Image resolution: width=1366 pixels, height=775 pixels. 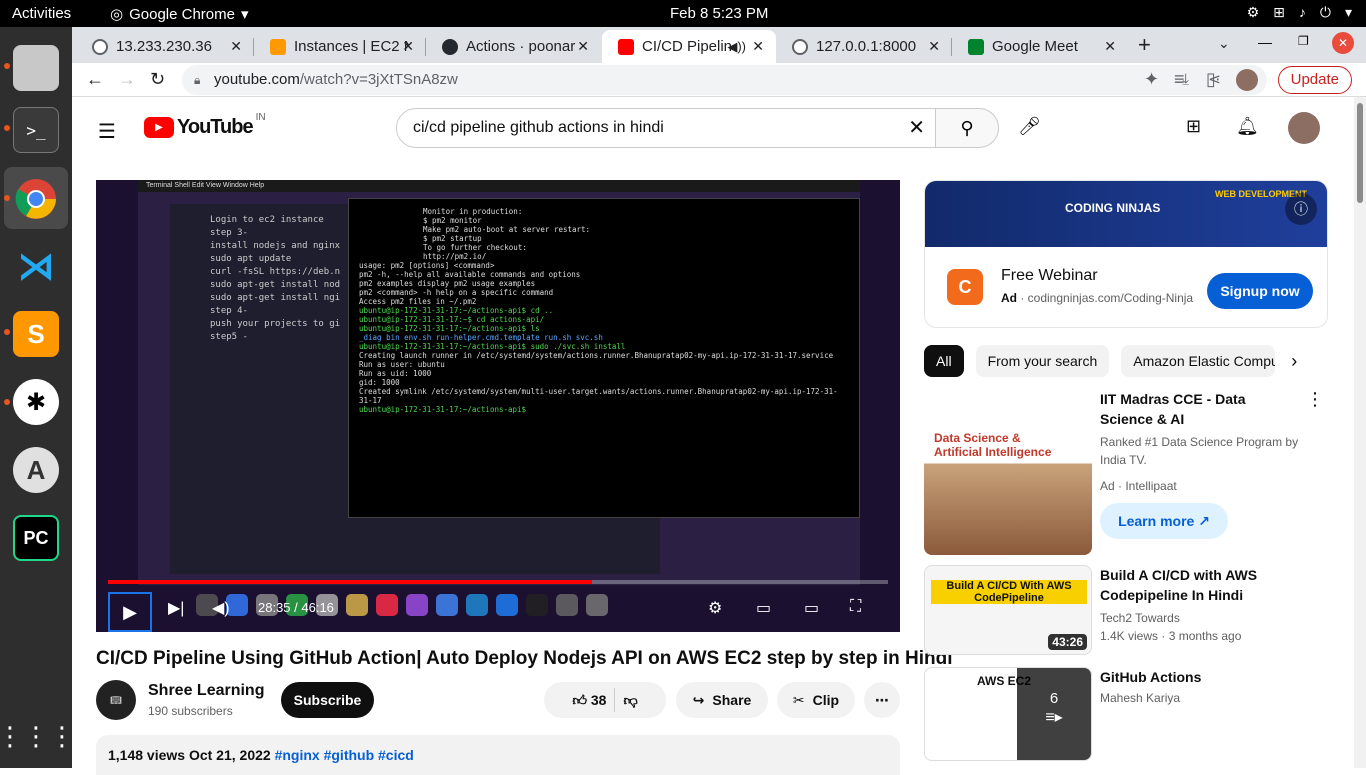 I want to click on side-panel-icon: ▯, so click(x=1211, y=79).